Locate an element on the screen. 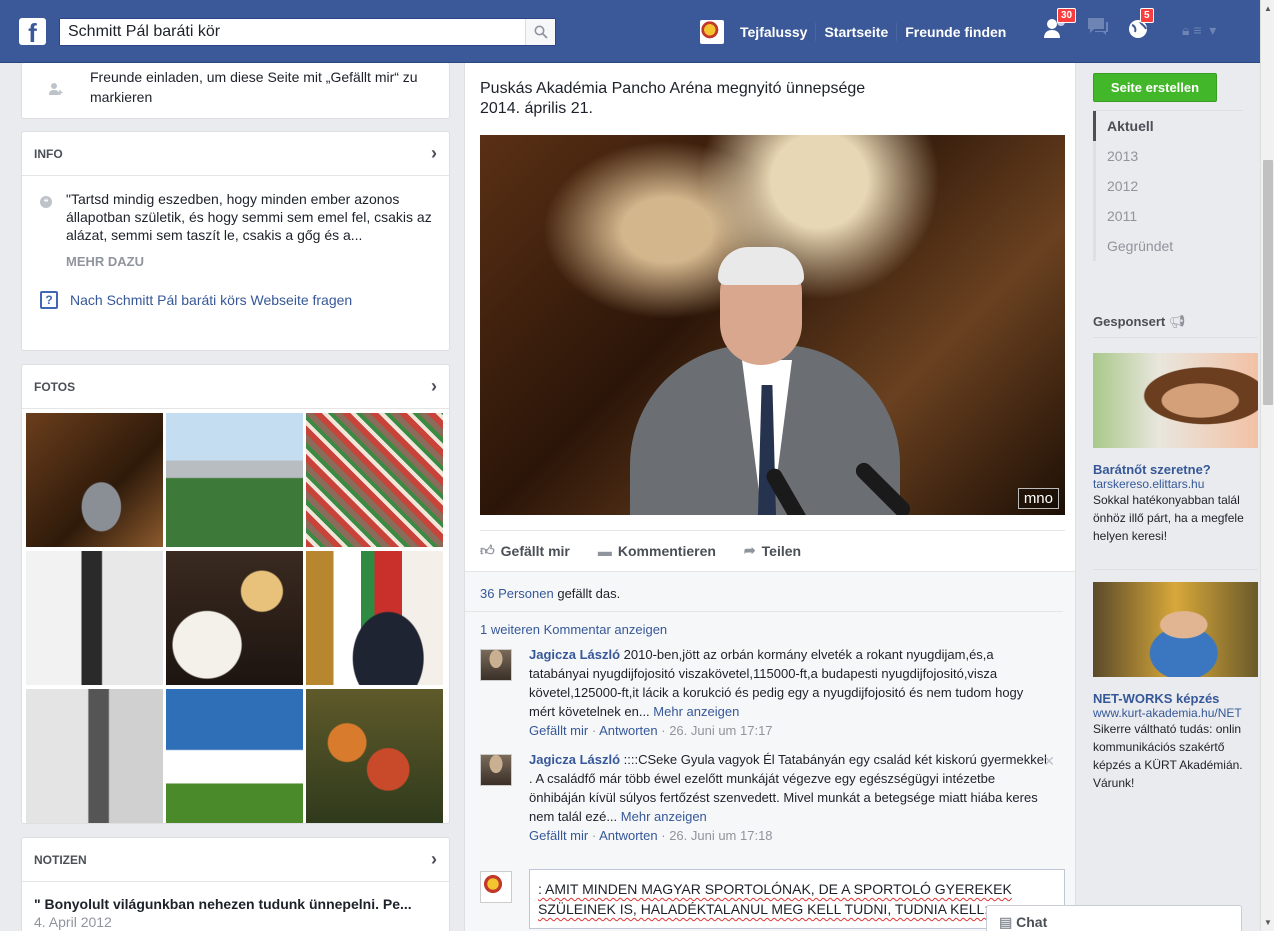 This screenshot has height=931, width=1274. timeline-item-founded: Gegründet is located at coordinates (1168, 246).